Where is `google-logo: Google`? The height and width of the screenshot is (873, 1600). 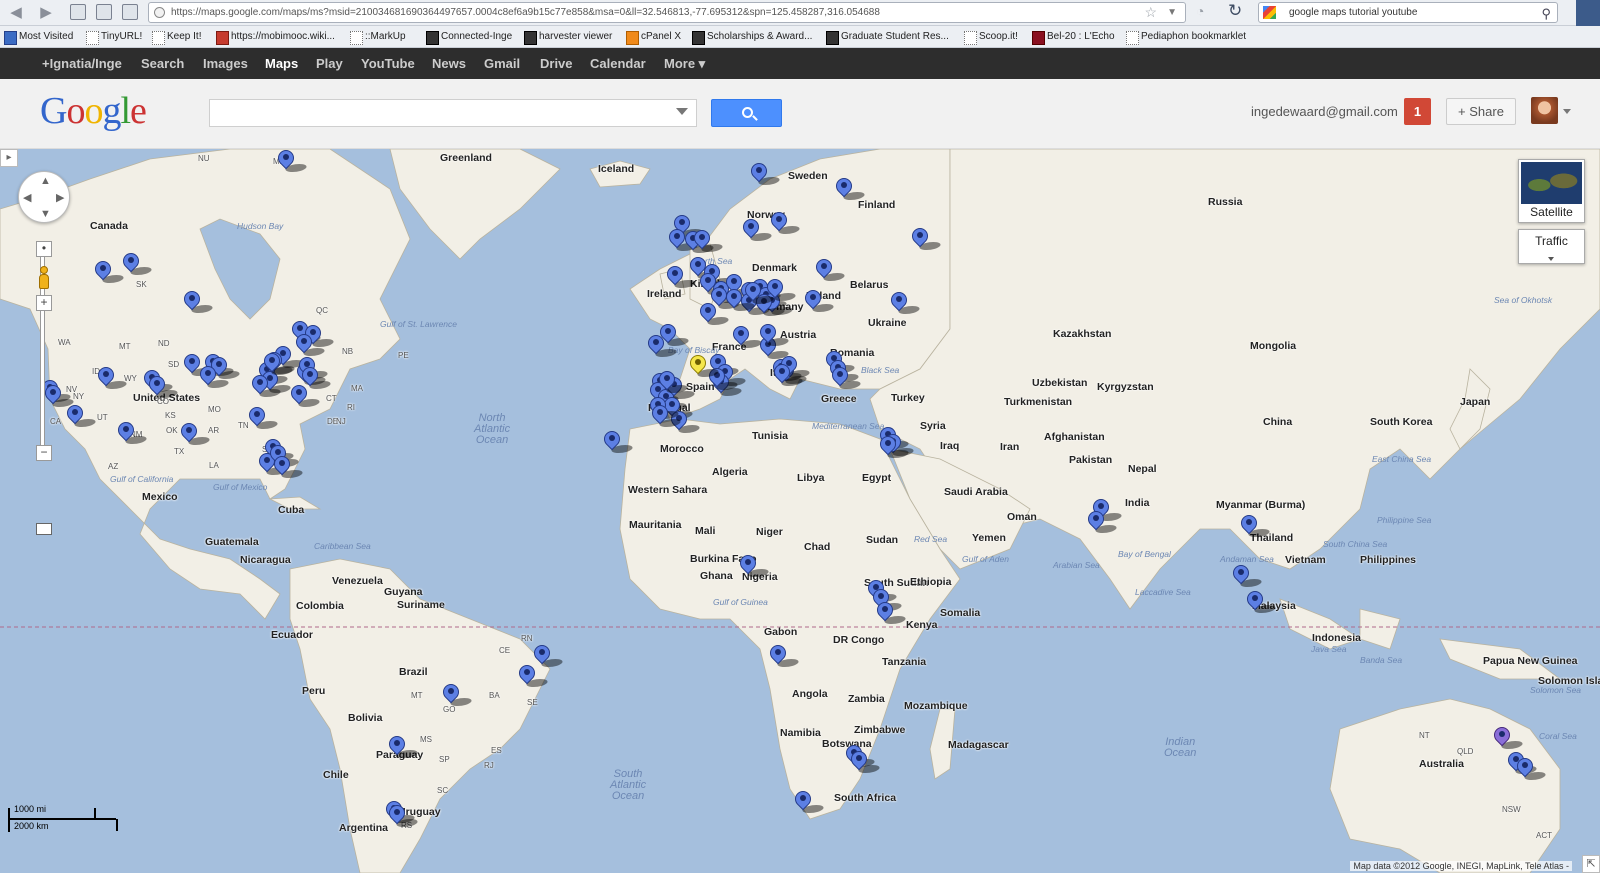 google-logo: Google is located at coordinates (93, 111).